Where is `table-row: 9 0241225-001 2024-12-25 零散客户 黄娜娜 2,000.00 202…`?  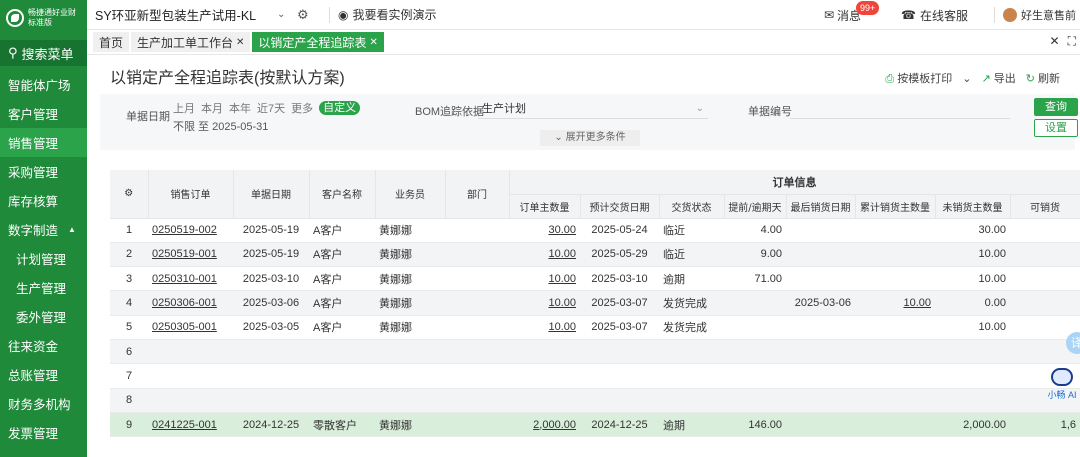
table-row: 9 0241225-001 2024-12-25 零散客户 黄娜娜 2,000.00 202… is located at coordinates (595, 425).